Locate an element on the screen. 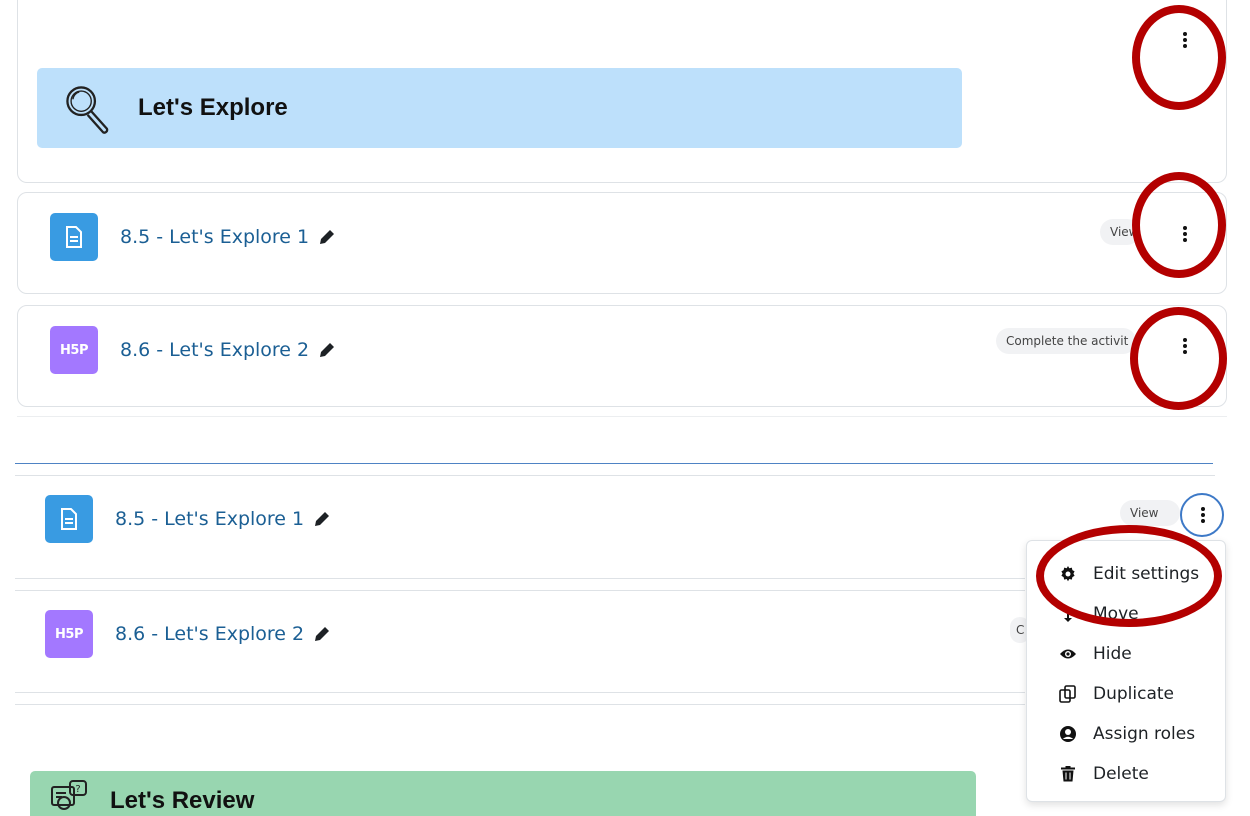 The height and width of the screenshot is (816, 1250). section-actions-kebab-icon is located at coordinates (1185, 40).